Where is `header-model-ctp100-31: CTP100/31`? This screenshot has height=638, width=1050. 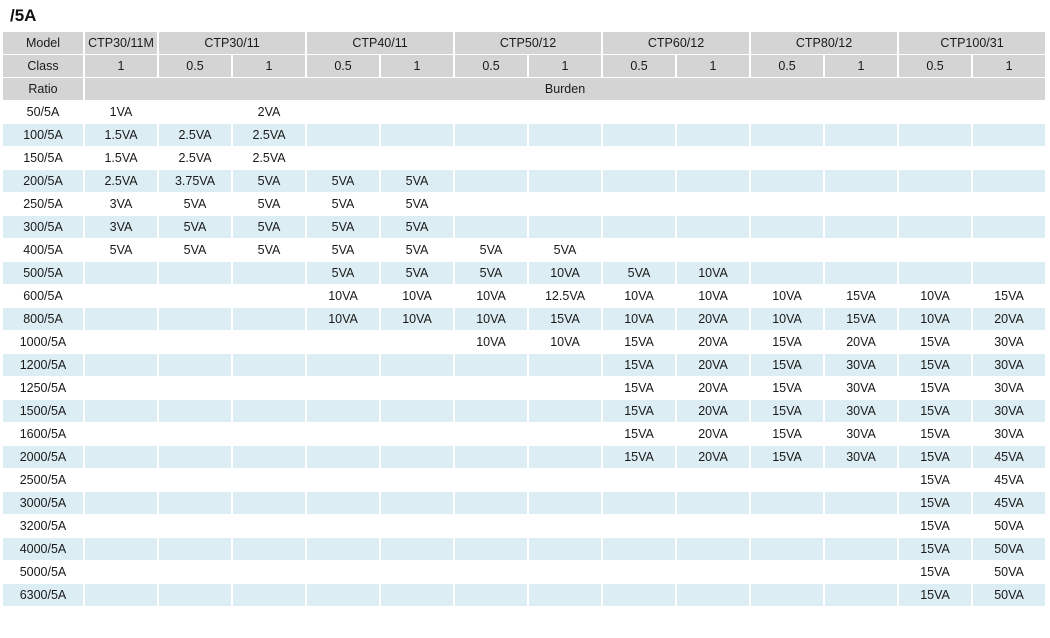
header-model-ctp100-31: CTP100/31 is located at coordinates (972, 43).